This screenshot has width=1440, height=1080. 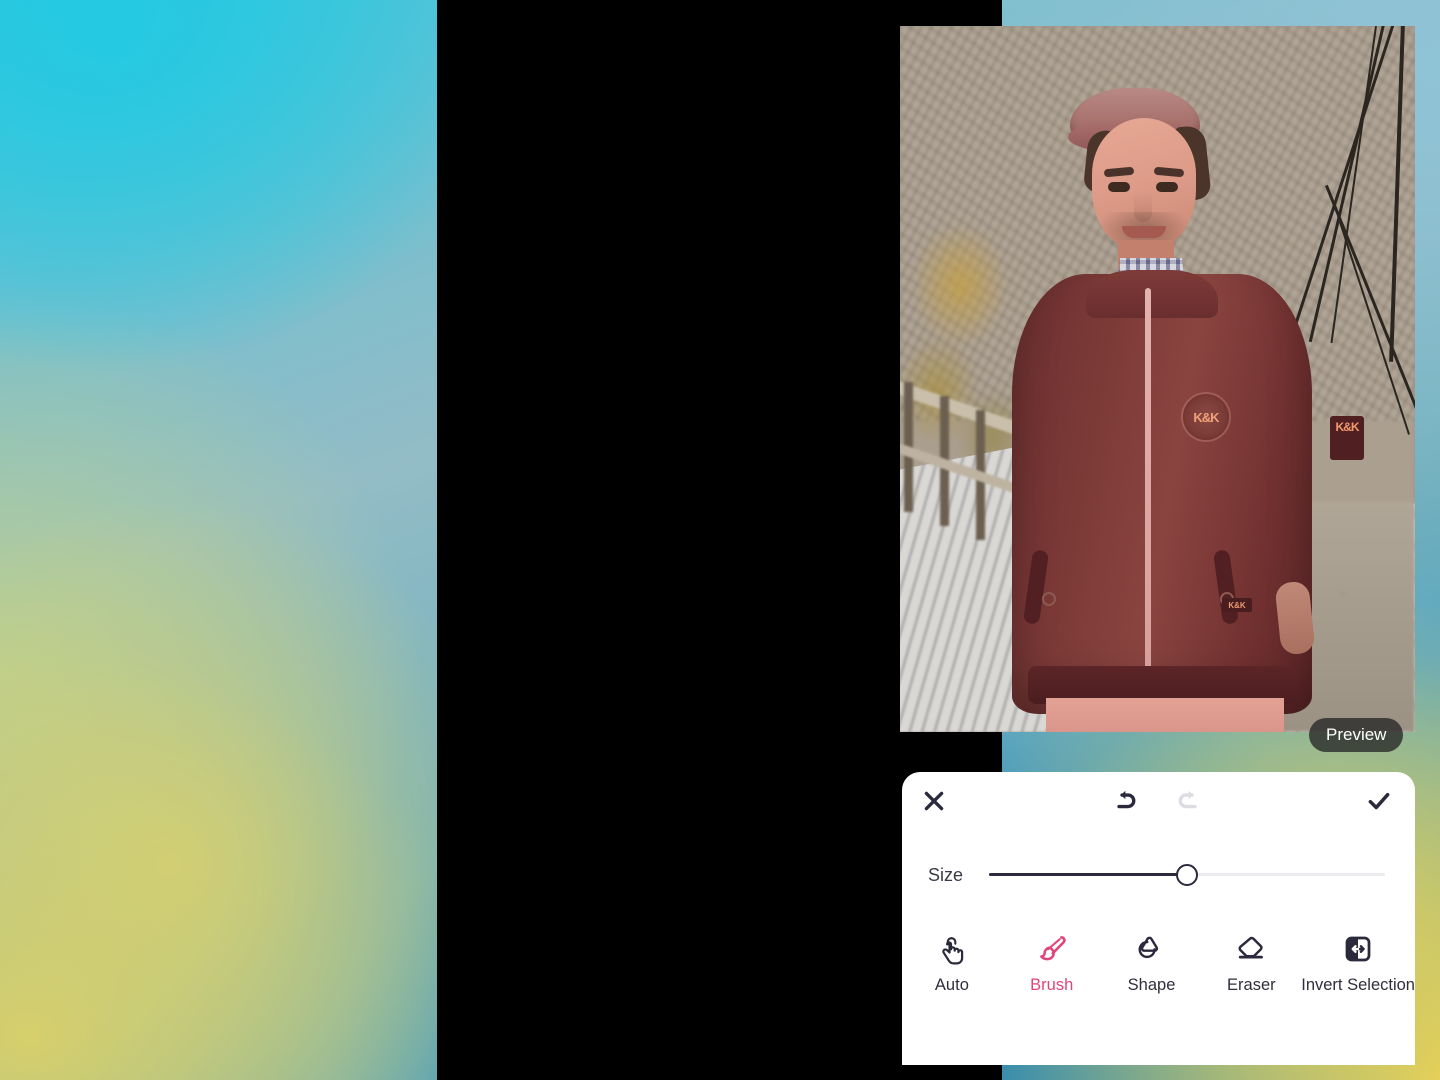 I want to click on tool-list: Auto Brush Shape Eraser Invert Selection, so click(x=1158, y=963).